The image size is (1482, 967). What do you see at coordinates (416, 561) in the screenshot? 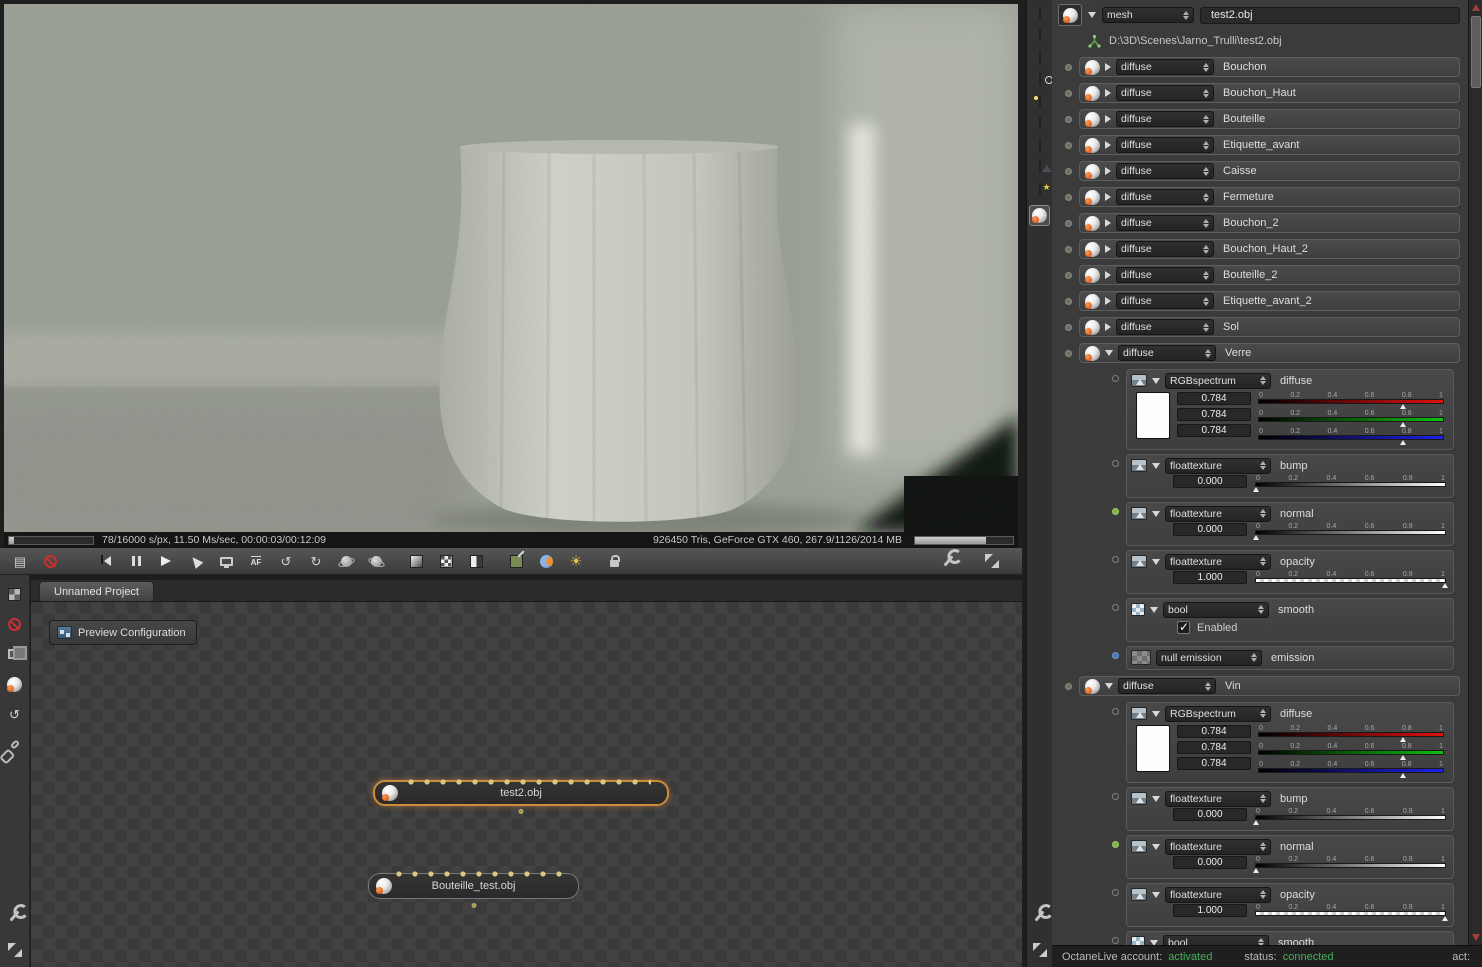
I see `gradient-view-button` at bounding box center [416, 561].